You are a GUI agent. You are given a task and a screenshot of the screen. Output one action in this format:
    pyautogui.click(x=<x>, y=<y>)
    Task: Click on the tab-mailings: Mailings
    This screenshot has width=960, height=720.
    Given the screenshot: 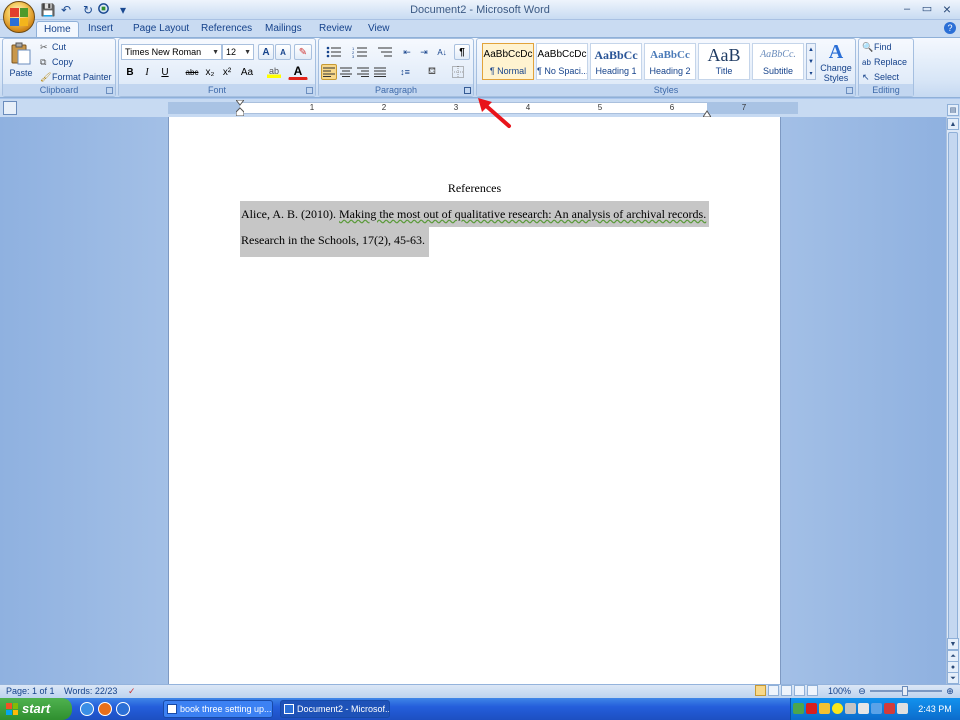 What is the action you would take?
    pyautogui.click(x=283, y=29)
    